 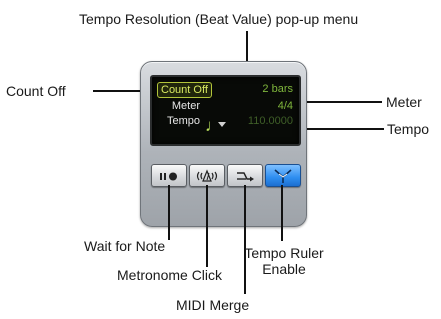 I want to click on callout-tempo-ruler-enable: Tempo Ruler Enable, so click(x=284, y=261).